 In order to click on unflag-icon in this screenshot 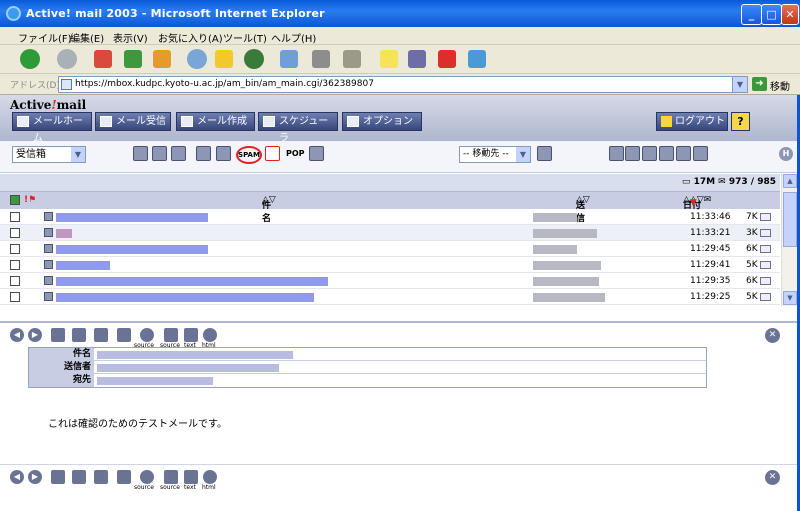, I will do `click(683, 153)`.